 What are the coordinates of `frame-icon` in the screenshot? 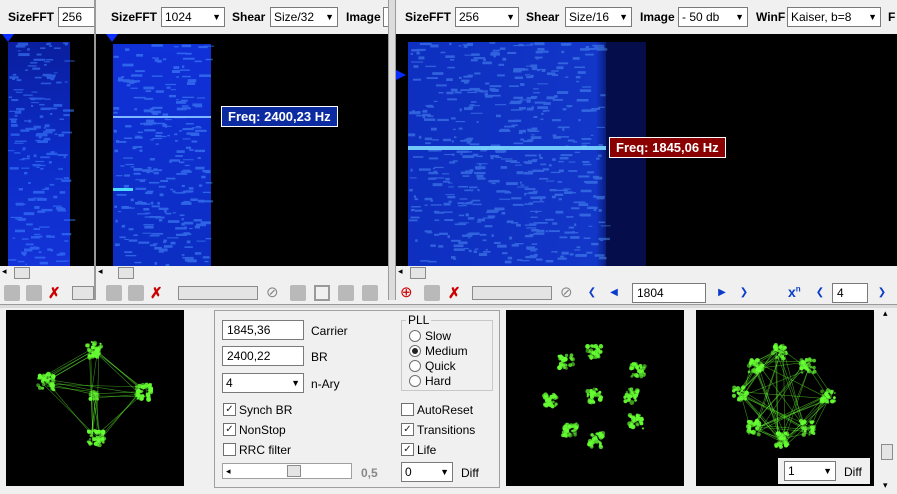 It's located at (322, 293).